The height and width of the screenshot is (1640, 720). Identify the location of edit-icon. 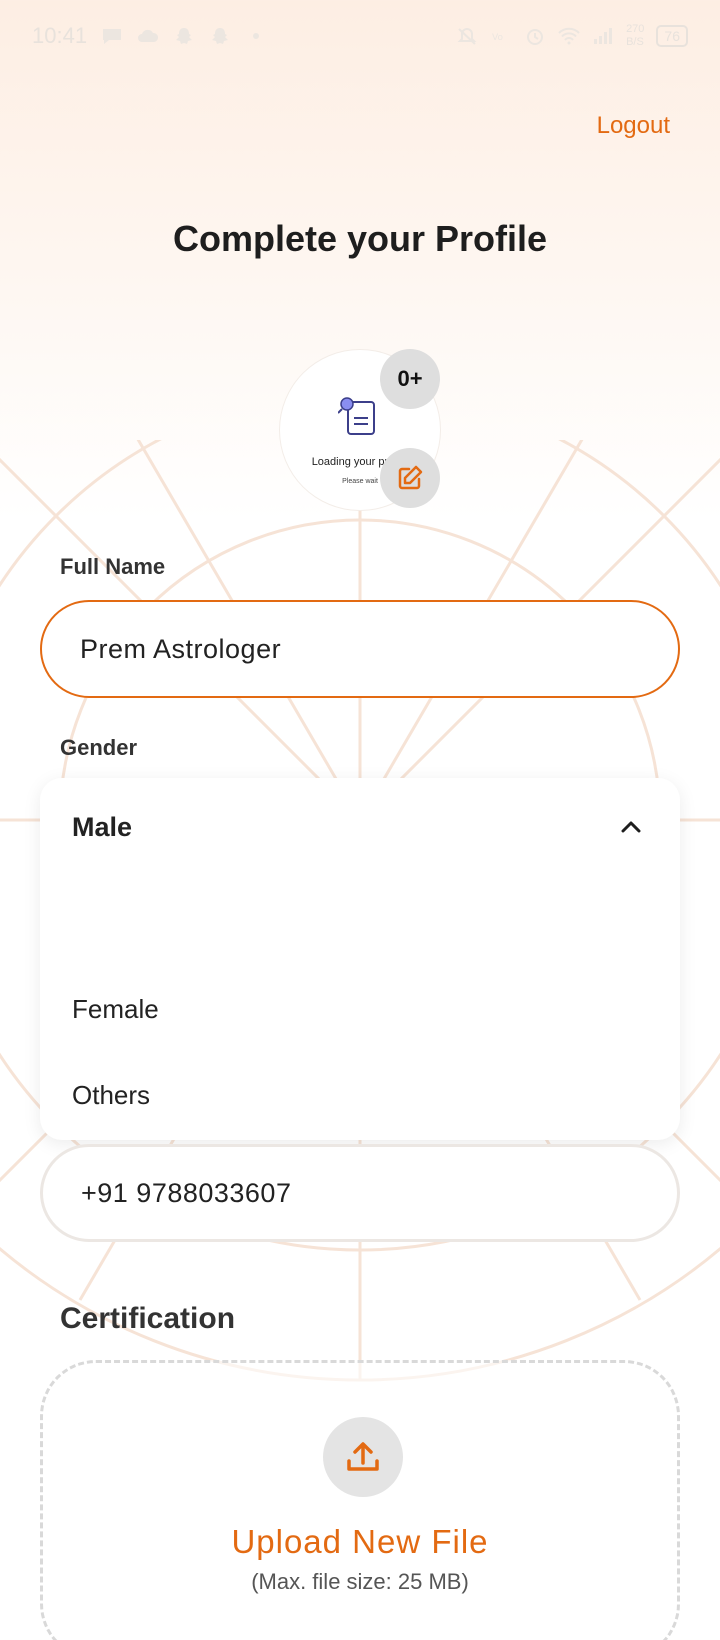
(410, 477).